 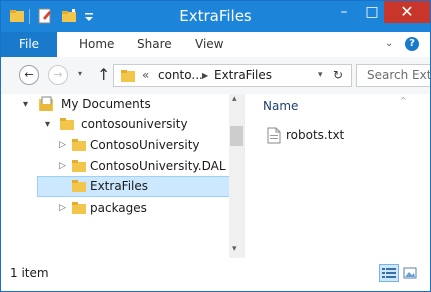 I want to click on breadcrumb-extrafiles: ExtraFiles, so click(x=243, y=75).